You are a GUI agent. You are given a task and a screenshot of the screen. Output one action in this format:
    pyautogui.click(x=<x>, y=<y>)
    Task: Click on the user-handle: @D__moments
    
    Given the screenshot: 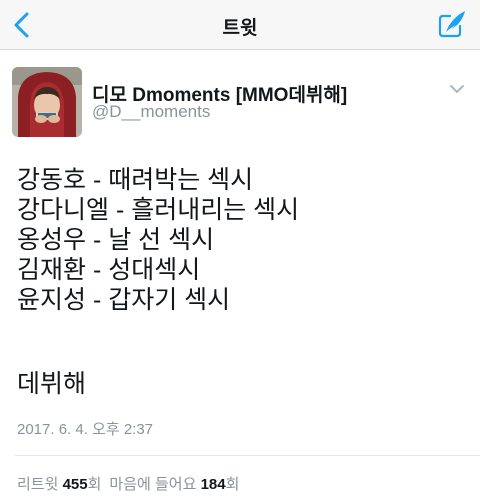 What is the action you would take?
    pyautogui.click(x=151, y=112)
    